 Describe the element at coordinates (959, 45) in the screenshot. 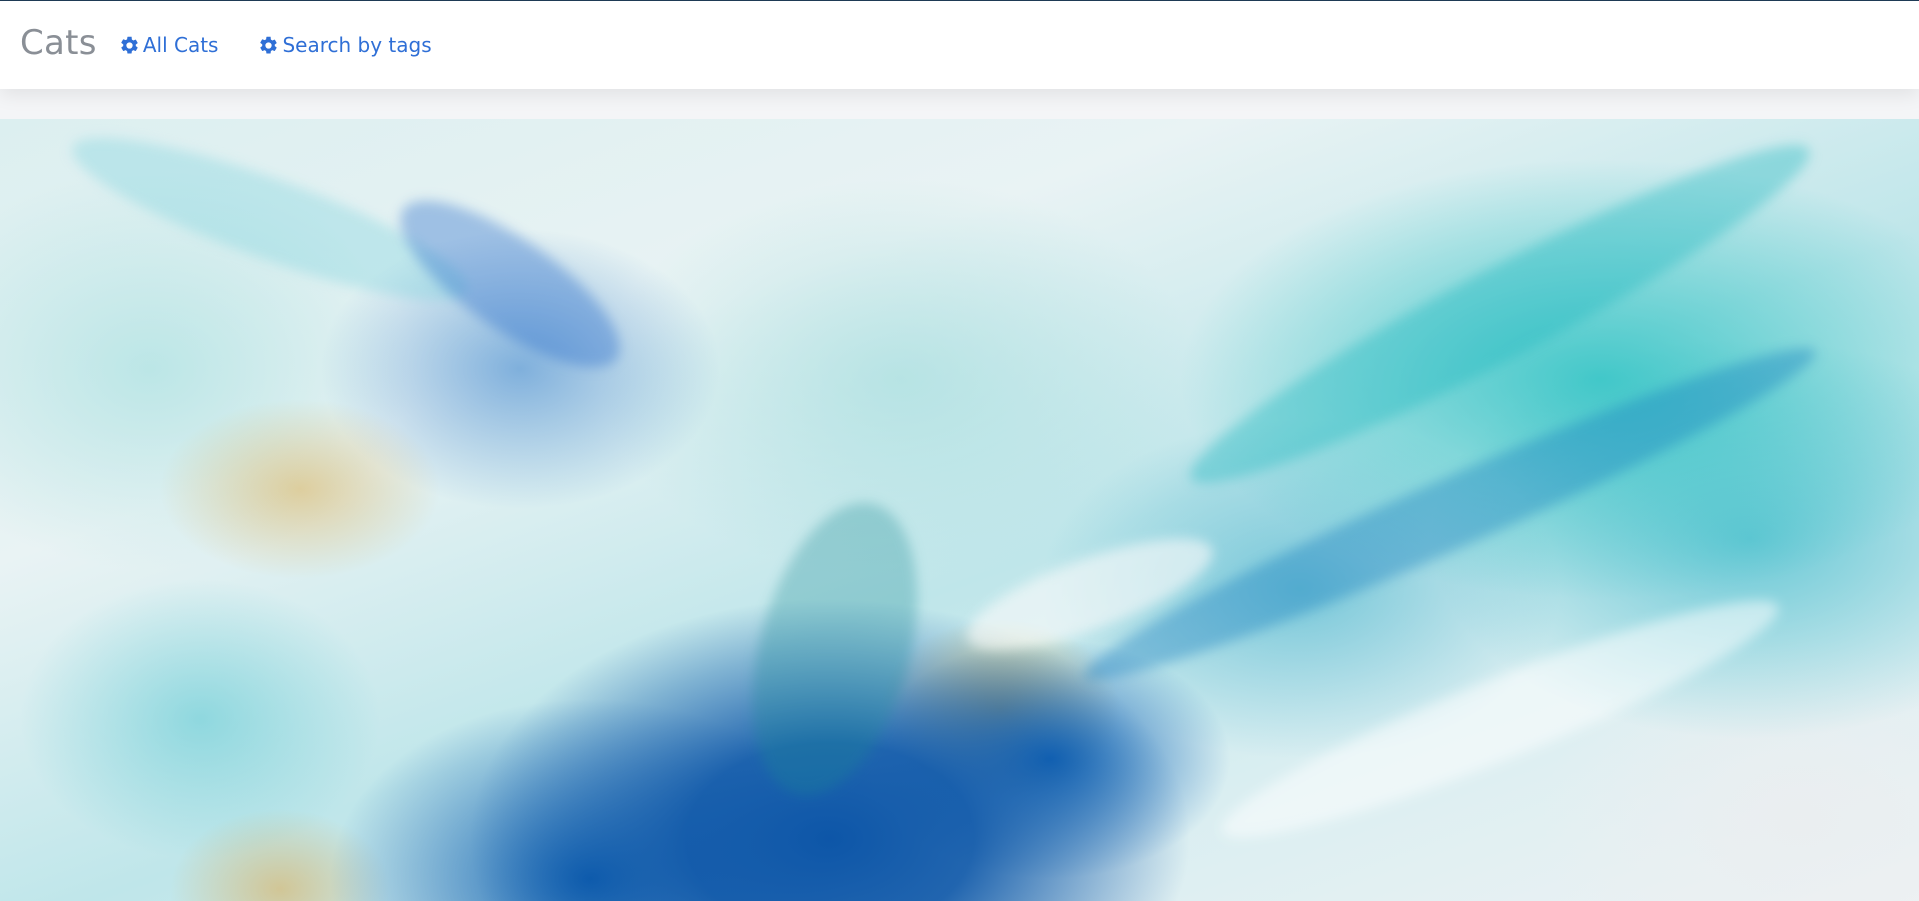

I see `navbar: Cats All Cats Search by tags` at that location.